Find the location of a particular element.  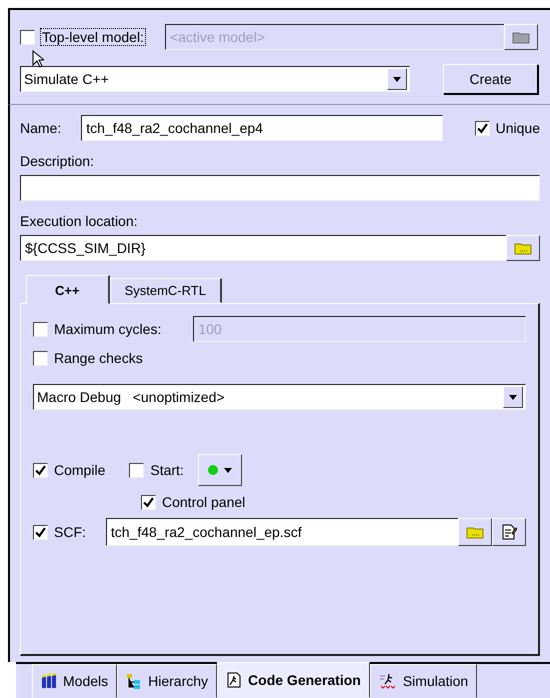

checkbox-label: Control panel is located at coordinates (204, 502).